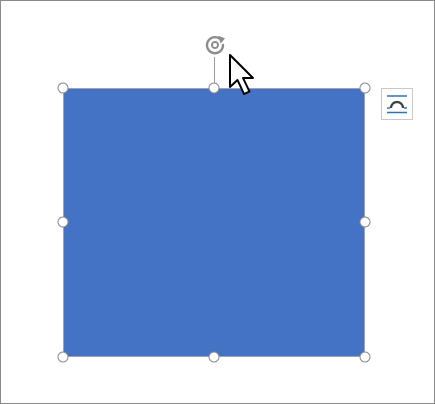 The height and width of the screenshot is (404, 435). What do you see at coordinates (214, 357) in the screenshot?
I see `resize-handle-bottom-center` at bounding box center [214, 357].